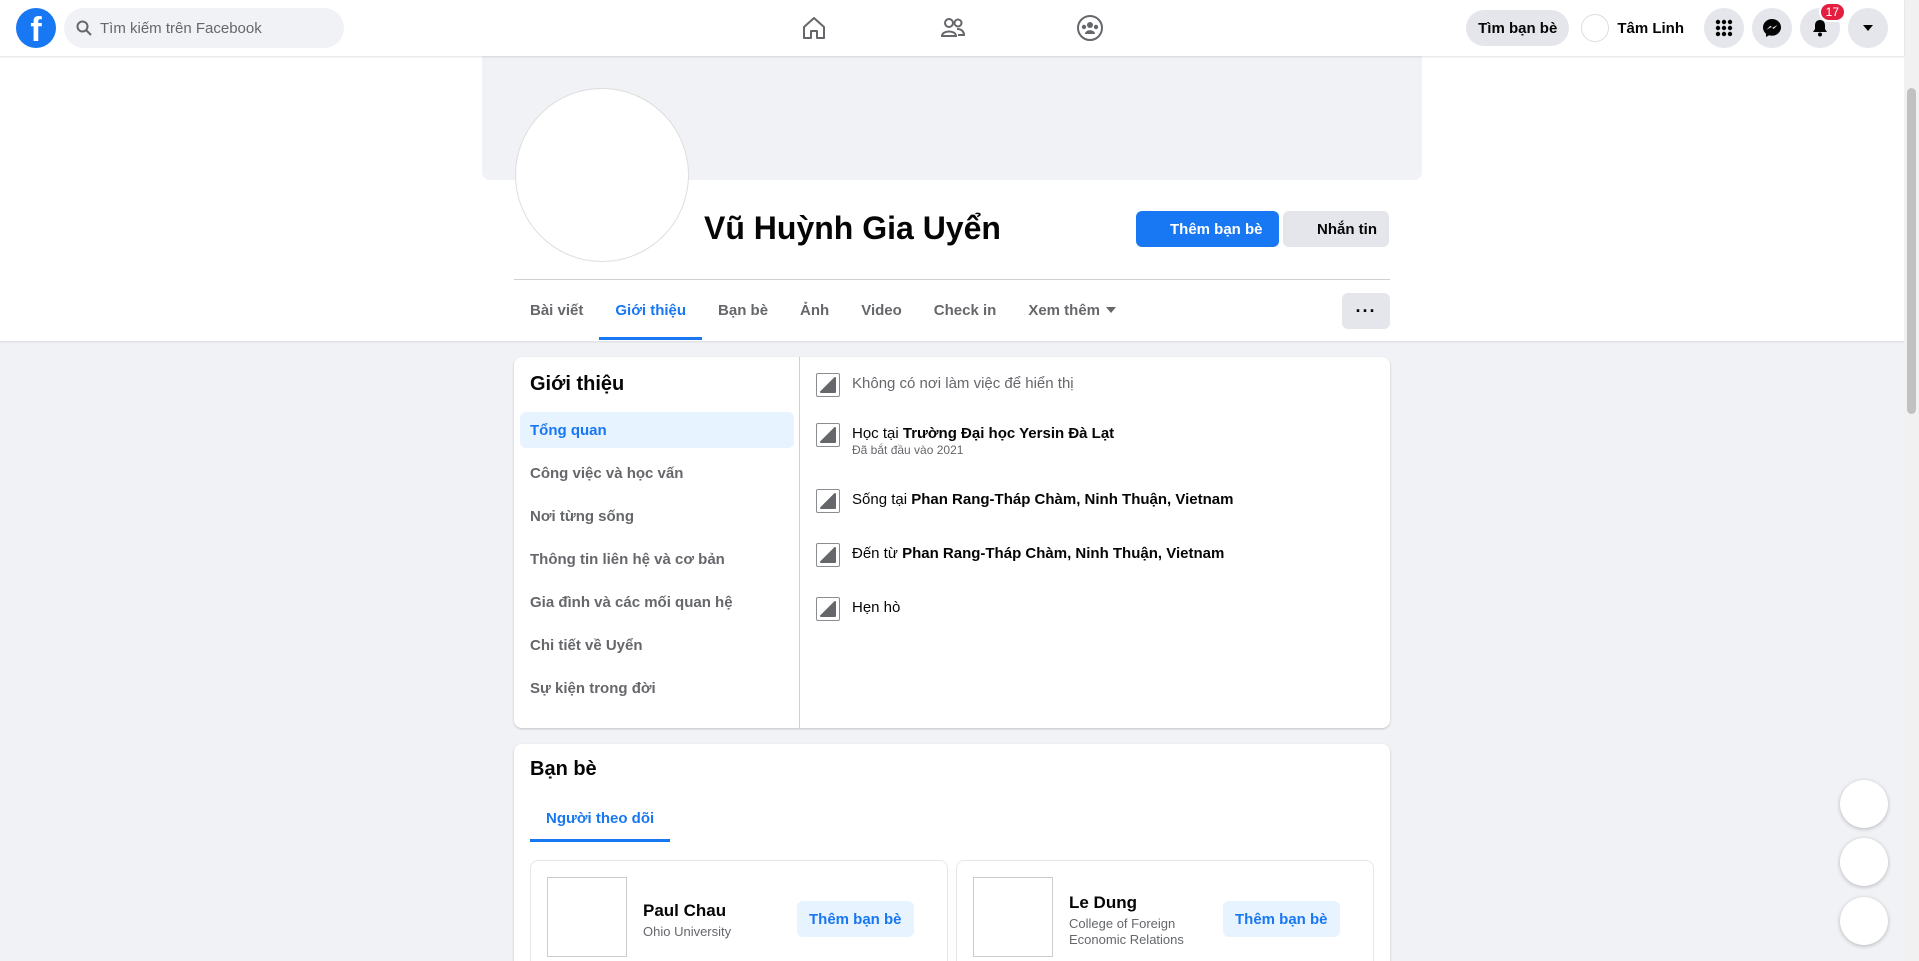 This screenshot has width=1919, height=961. What do you see at coordinates (1366, 311) in the screenshot?
I see `more-options-button: ···` at bounding box center [1366, 311].